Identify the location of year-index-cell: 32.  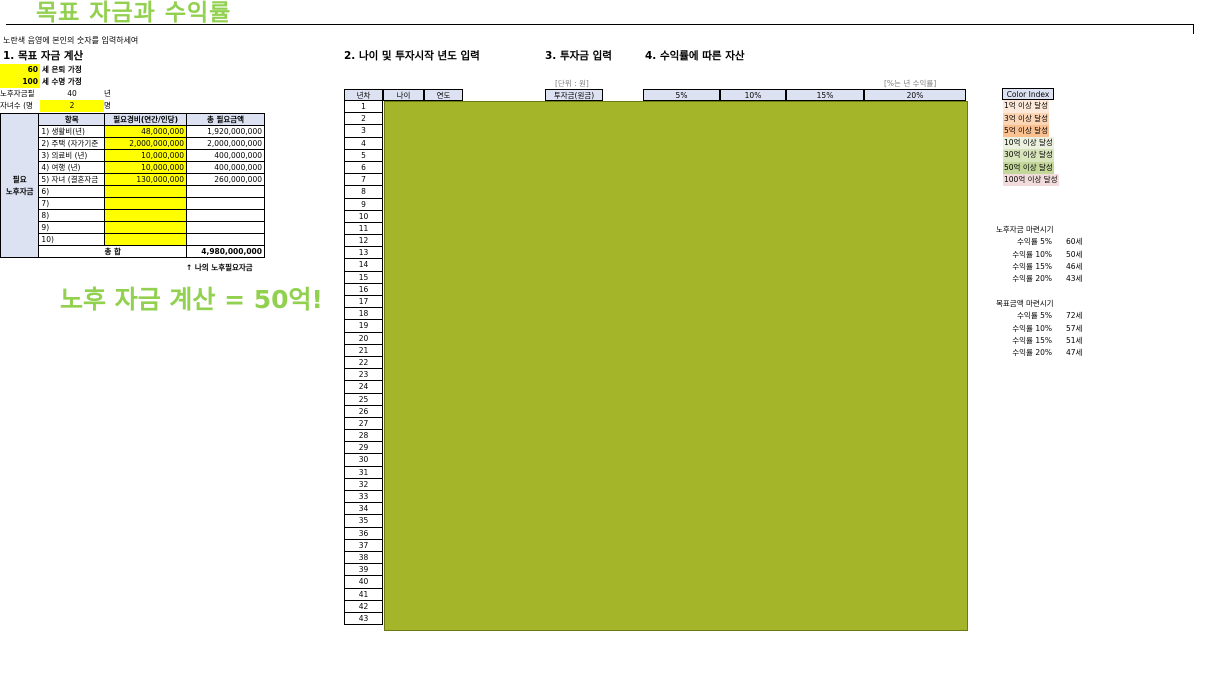
(363, 484).